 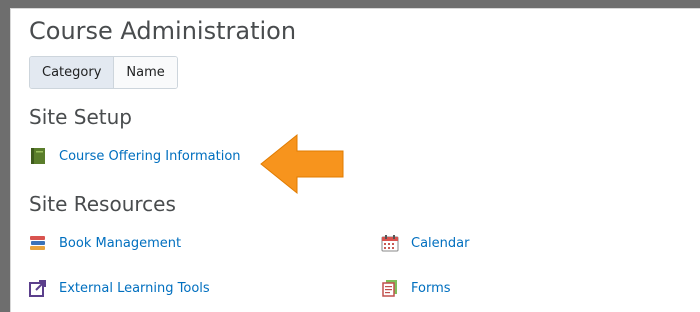 What do you see at coordinates (302, 164) in the screenshot?
I see `annotation-arrow-icon` at bounding box center [302, 164].